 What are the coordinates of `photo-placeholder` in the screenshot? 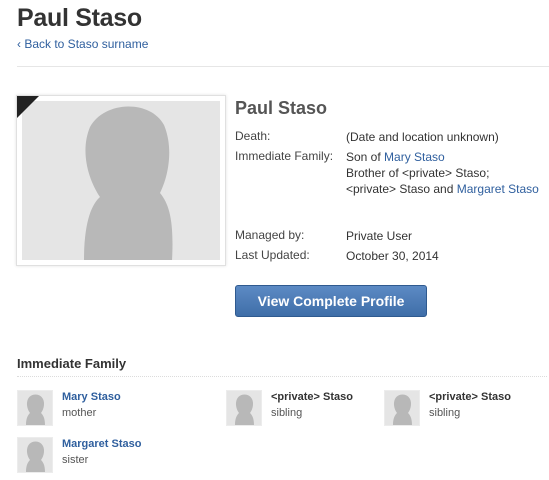 It's located at (121, 180).